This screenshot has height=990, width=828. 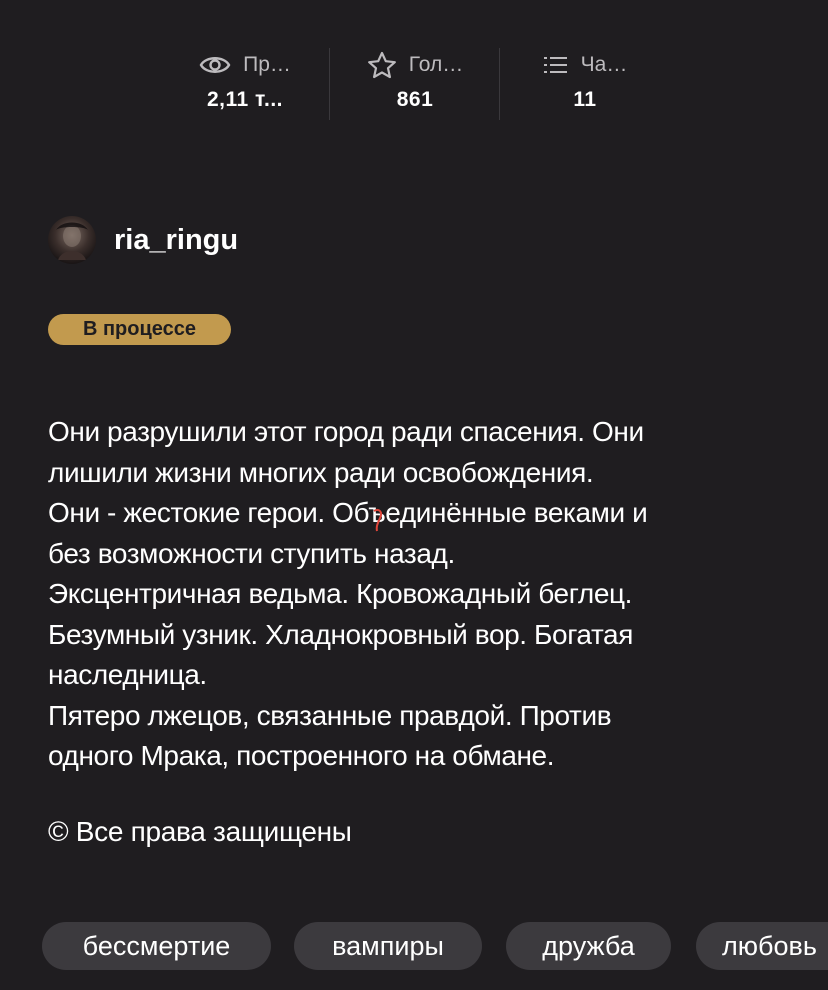 I want to click on tag-chip: вампиры, so click(x=388, y=946).